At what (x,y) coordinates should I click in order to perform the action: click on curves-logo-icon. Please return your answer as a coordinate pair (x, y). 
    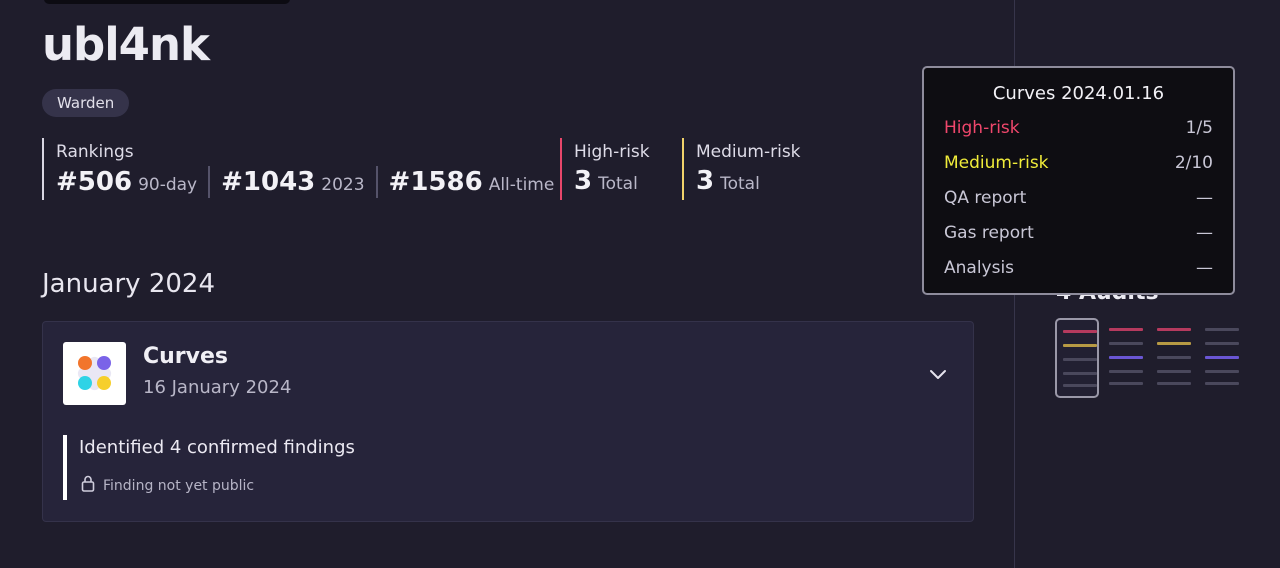
    Looking at the image, I should click on (94, 373).